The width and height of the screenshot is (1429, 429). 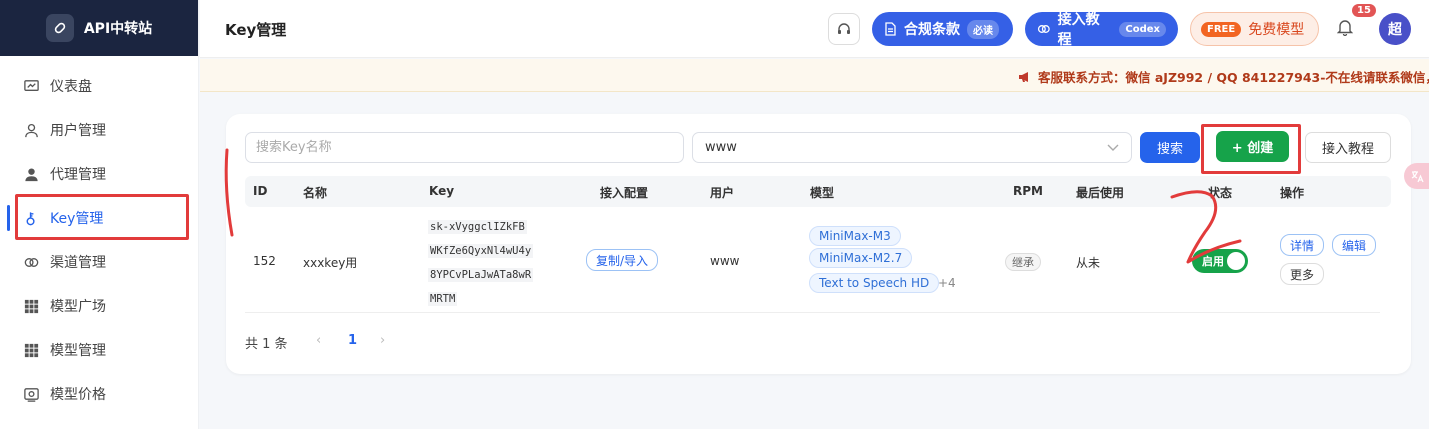 I want to click on chevron-down-icon, so click(x=1113, y=147).